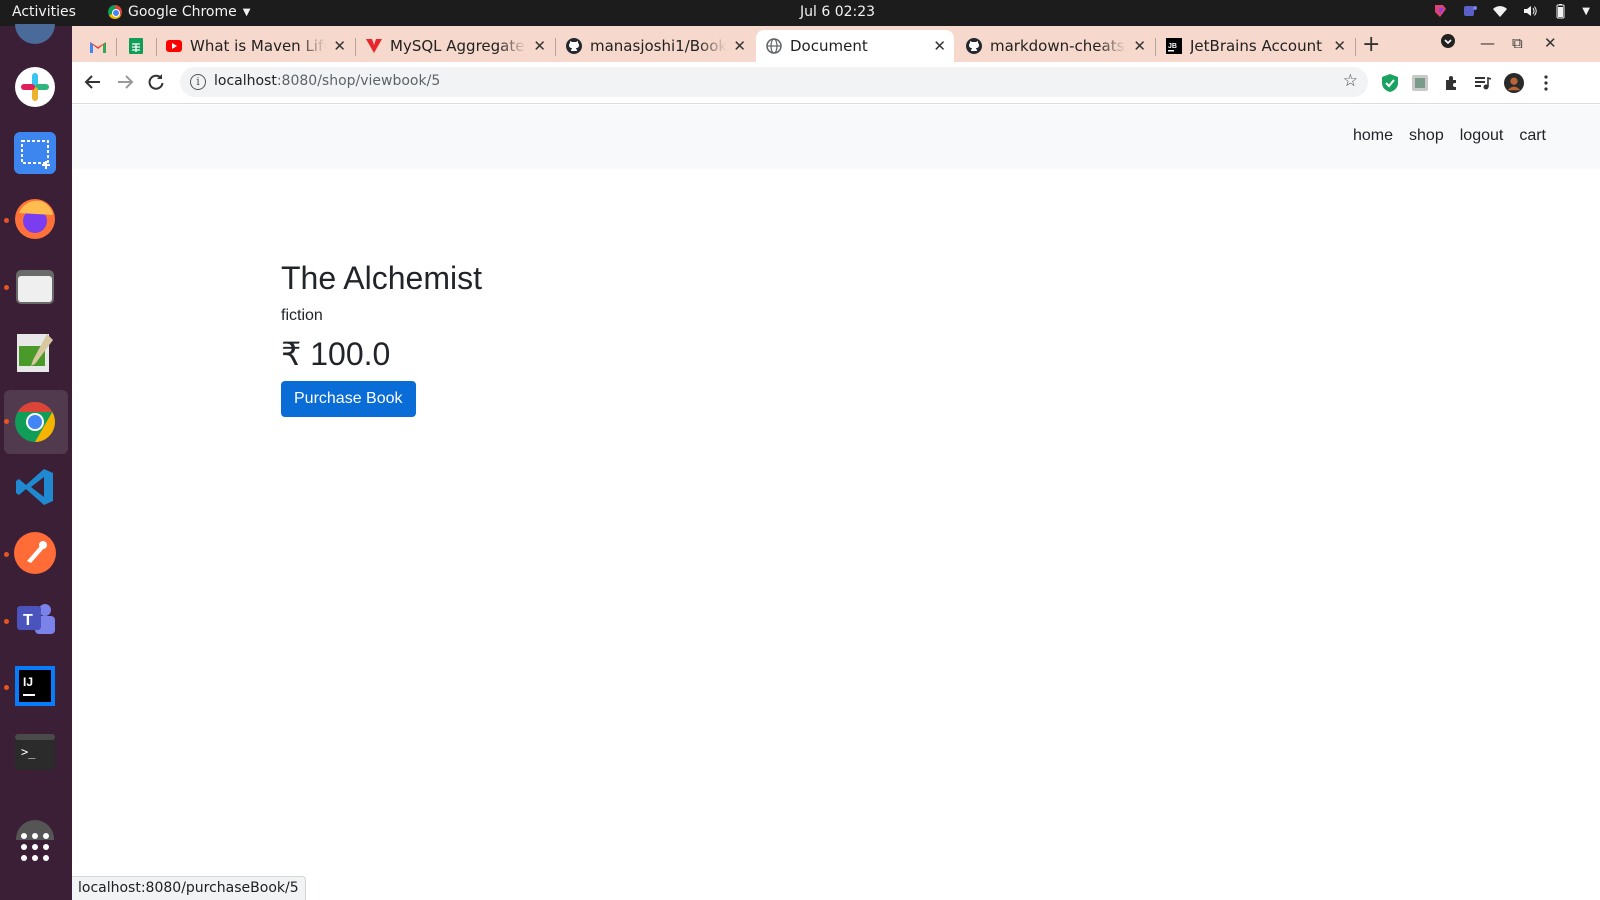 Image resolution: width=1600 pixels, height=900 pixels. I want to click on purchase-book-button: Purchase Book, so click(348, 399).